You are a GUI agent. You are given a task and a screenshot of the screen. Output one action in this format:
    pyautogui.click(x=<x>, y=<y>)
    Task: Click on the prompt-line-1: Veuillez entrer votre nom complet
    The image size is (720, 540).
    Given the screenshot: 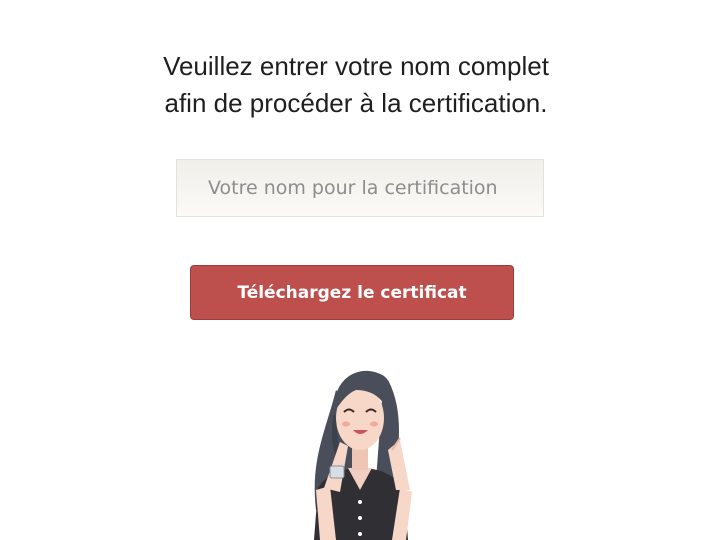 What is the action you would take?
    pyautogui.click(x=356, y=66)
    